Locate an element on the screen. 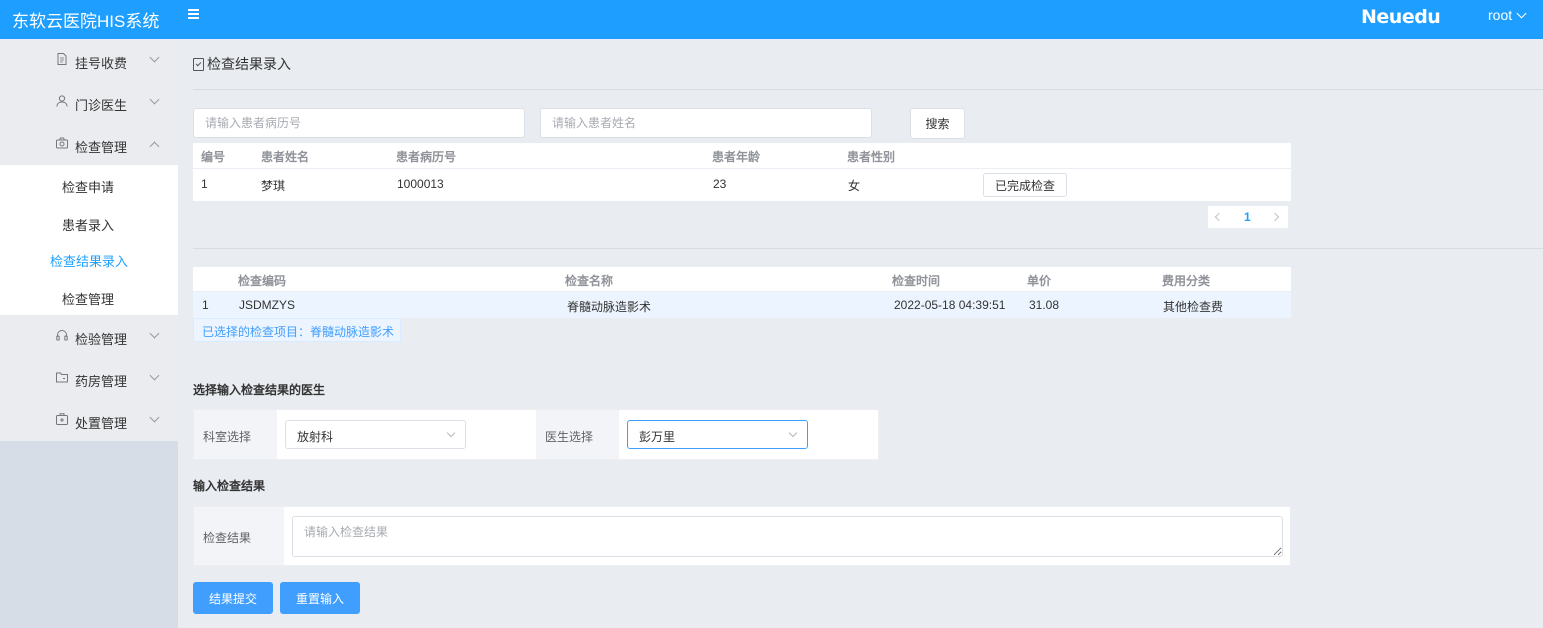 This screenshot has width=1543, height=628. user-icon is located at coordinates (62, 101).